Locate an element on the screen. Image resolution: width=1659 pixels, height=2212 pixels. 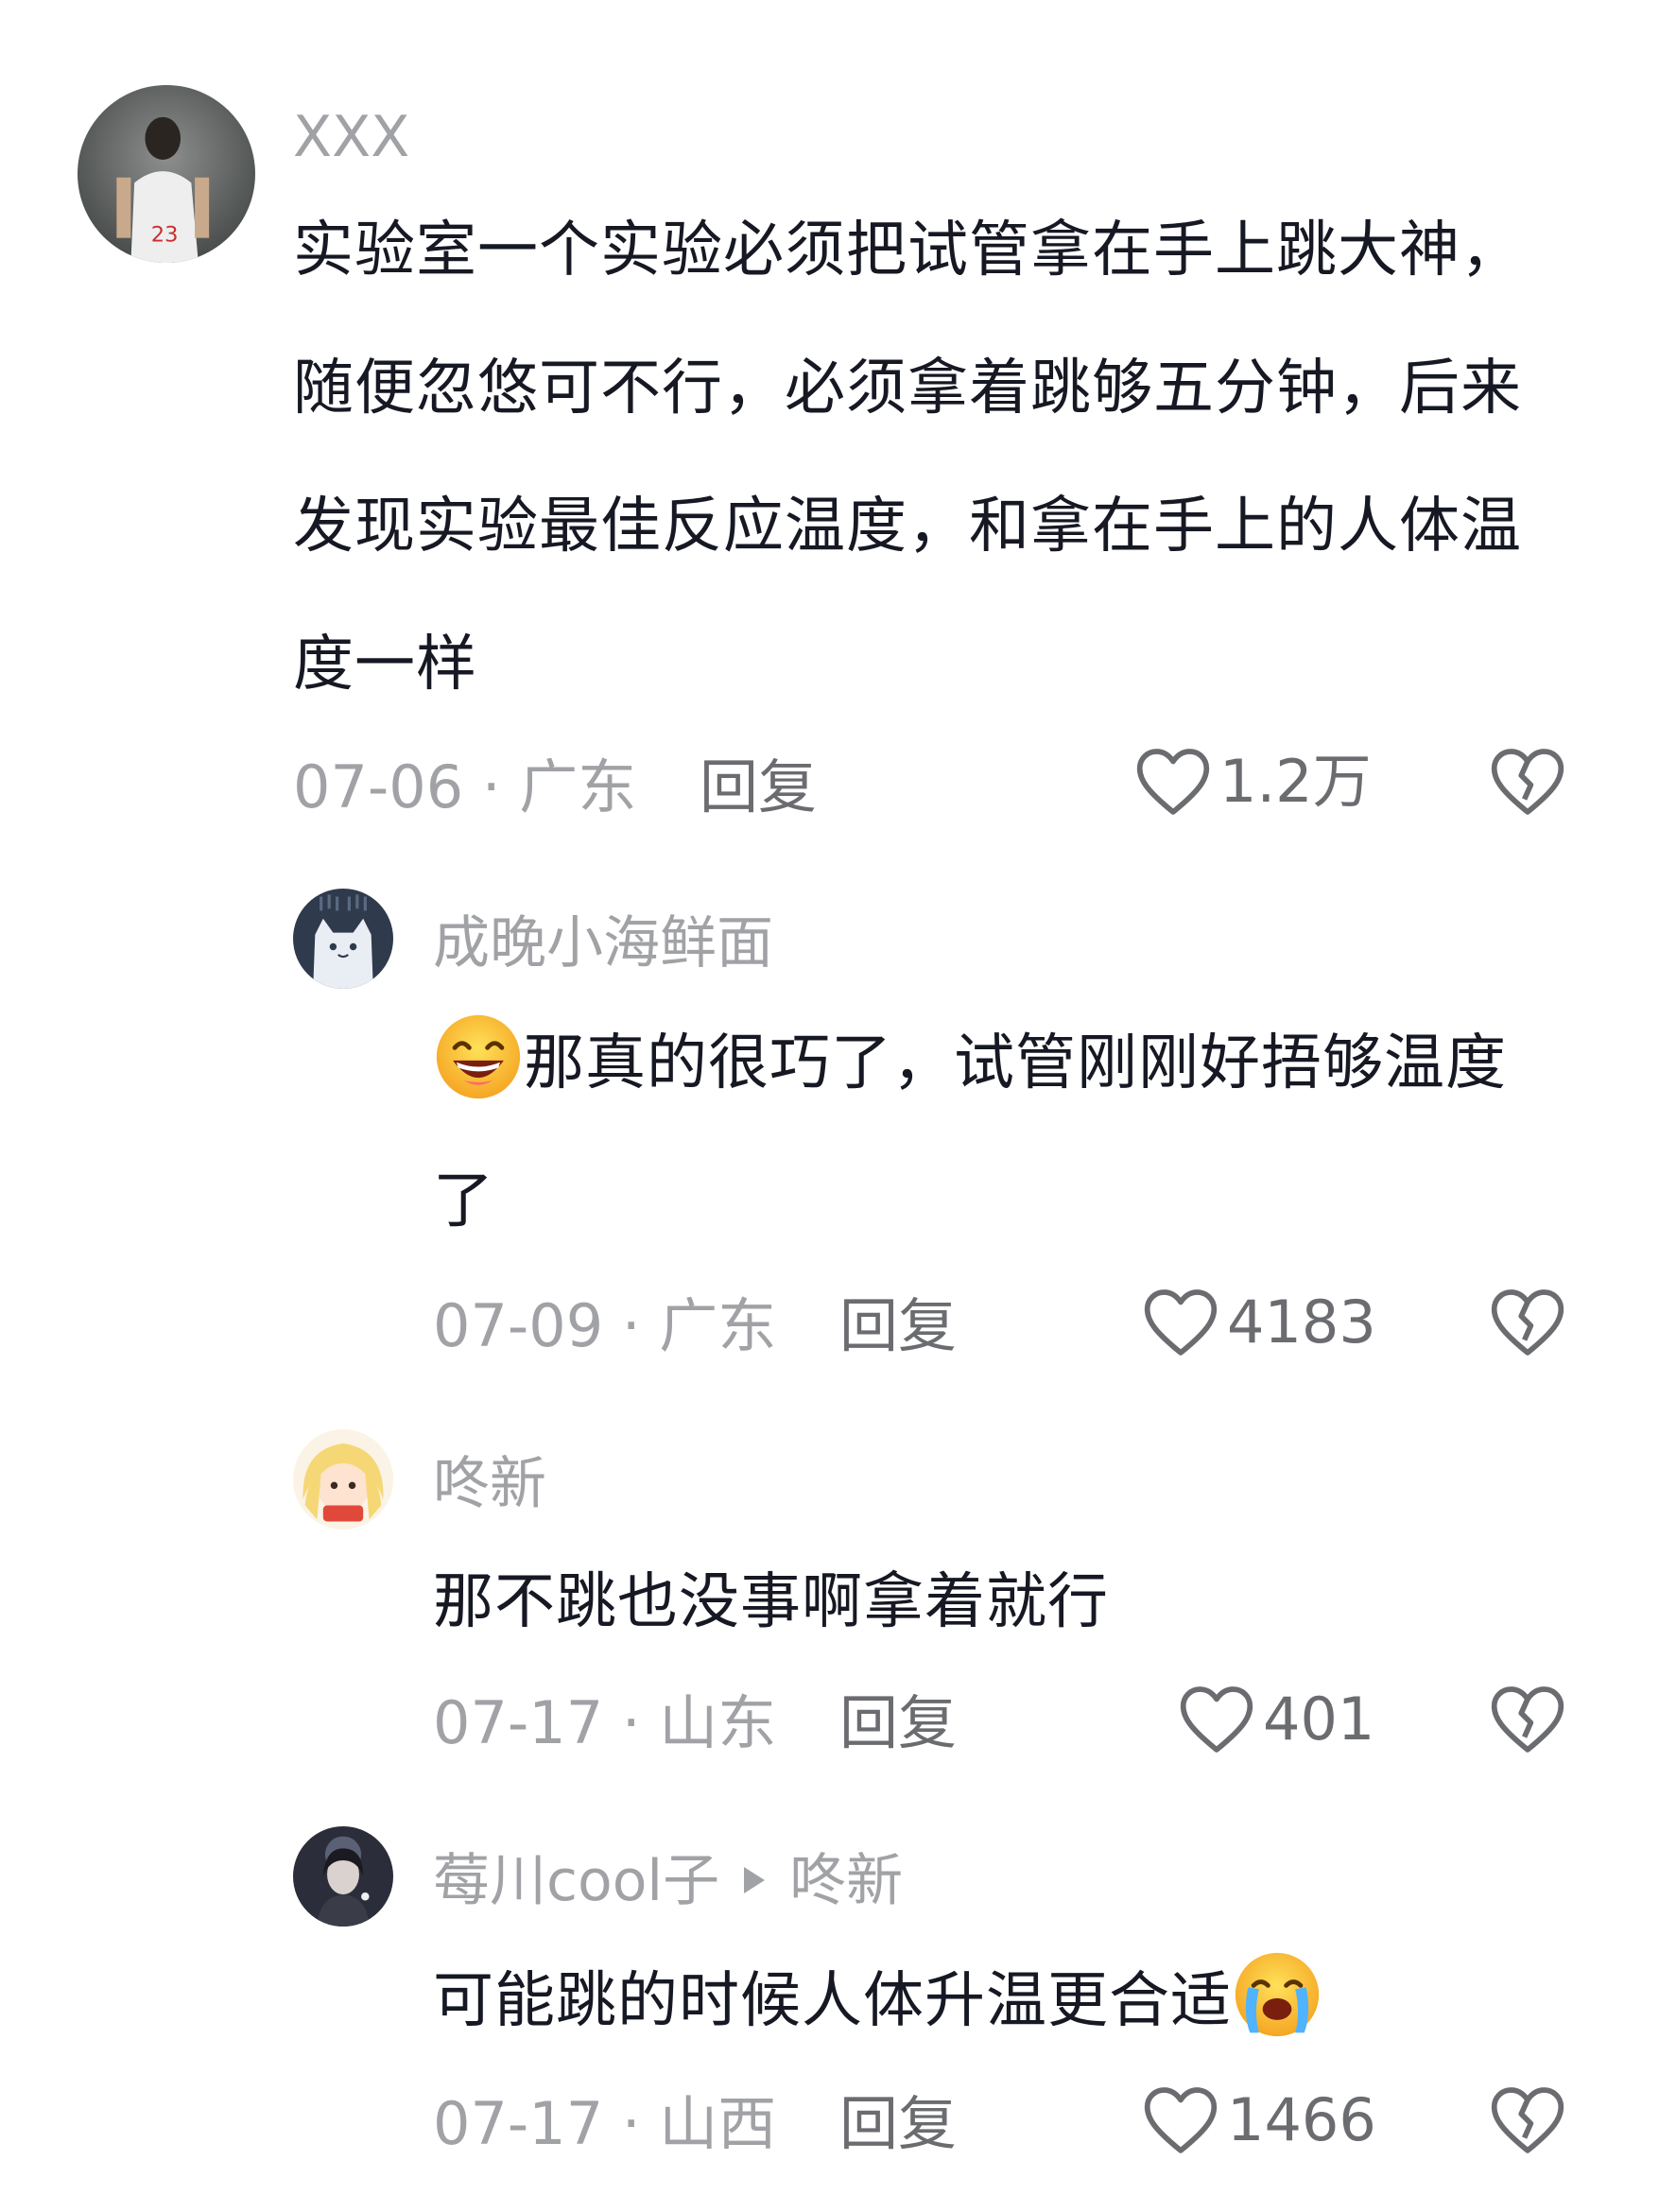
reply-header: 莓川cool子 咚新 is located at coordinates (668, 1881).